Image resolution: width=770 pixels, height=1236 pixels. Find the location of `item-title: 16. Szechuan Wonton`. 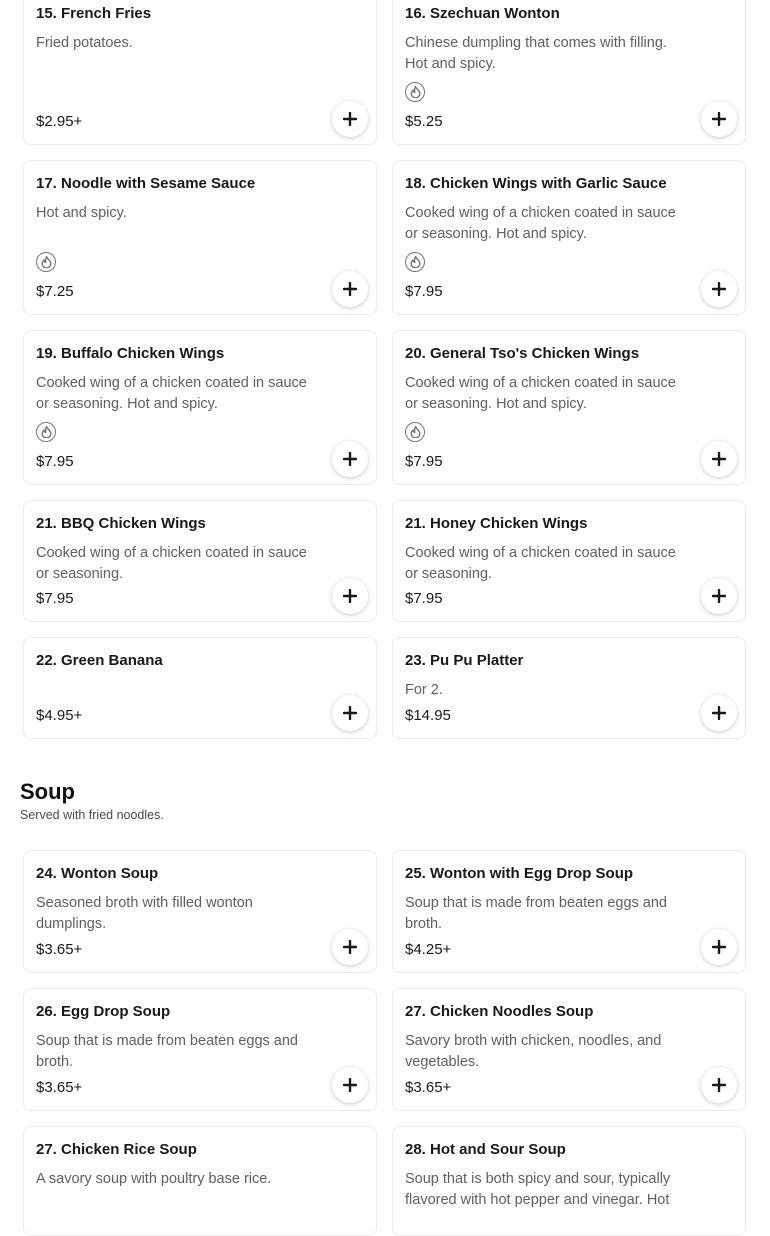

item-title: 16. Szechuan Wonton is located at coordinates (482, 13).